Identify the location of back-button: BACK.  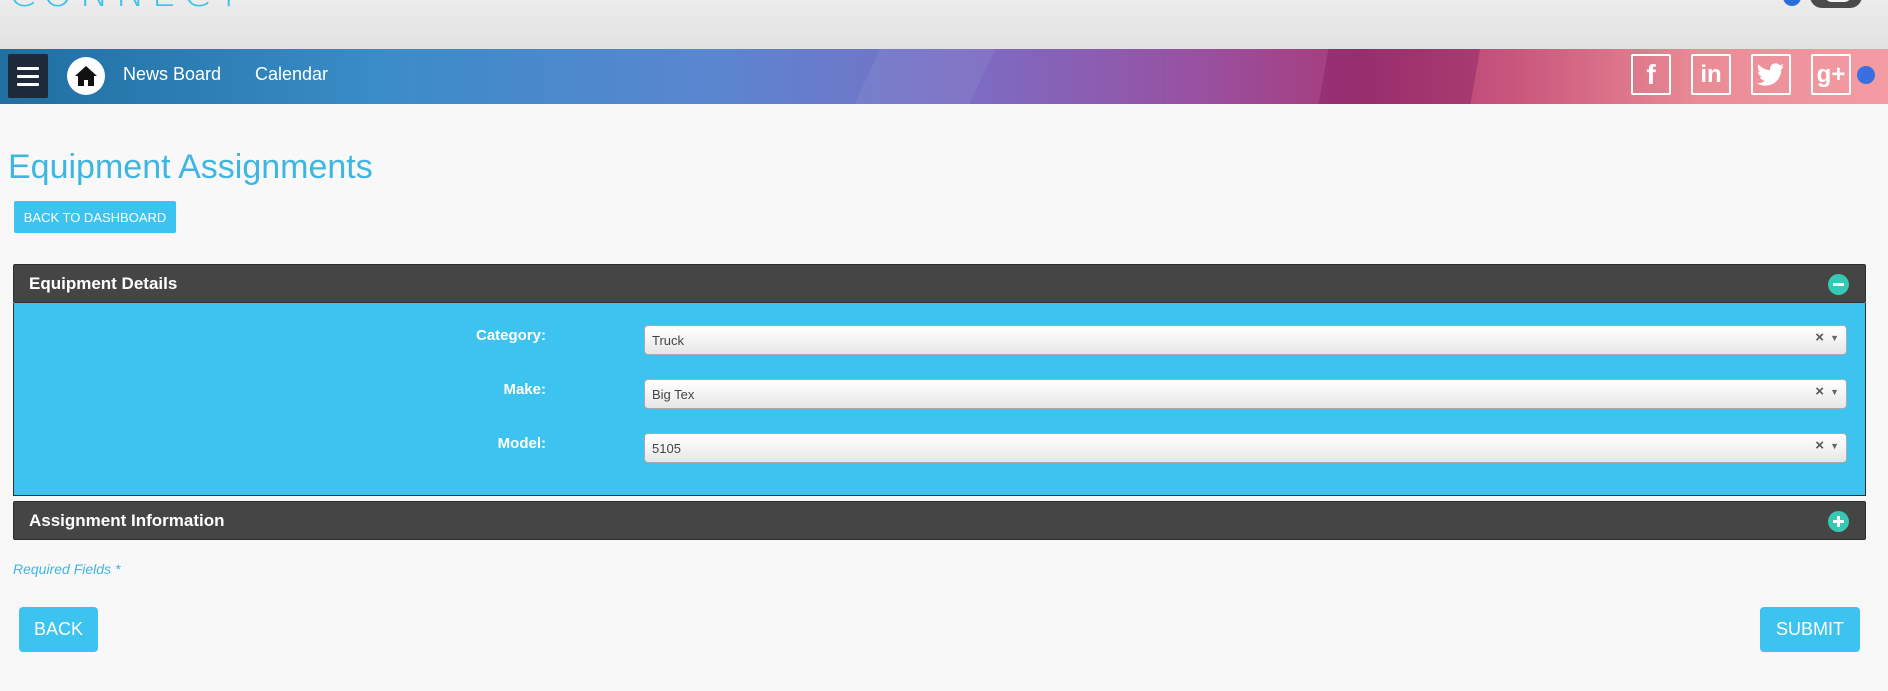
(58, 629).